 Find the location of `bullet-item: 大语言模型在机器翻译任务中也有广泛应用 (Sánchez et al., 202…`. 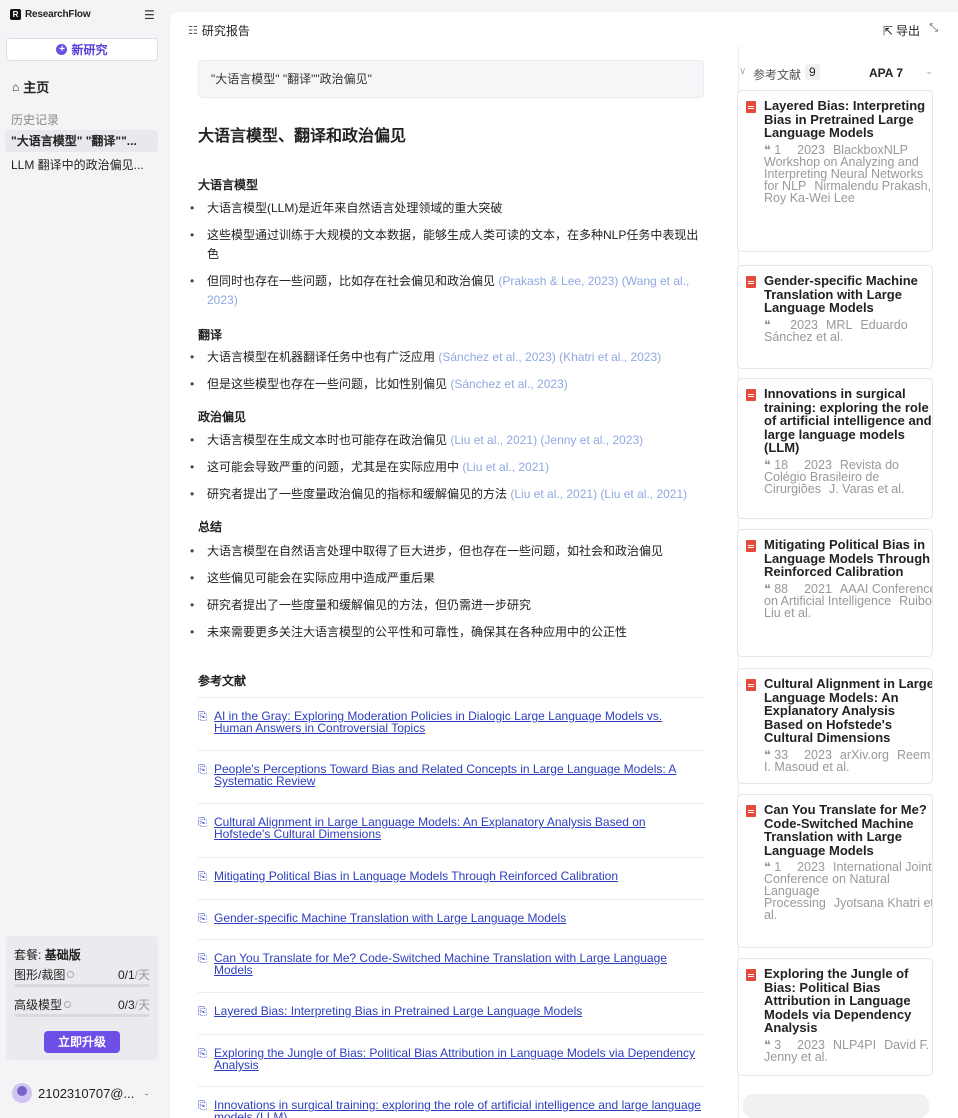

bullet-item: 大语言模型在机器翻译任务中也有广泛应用 (Sánchez et al., 202… is located at coordinates (450, 357).